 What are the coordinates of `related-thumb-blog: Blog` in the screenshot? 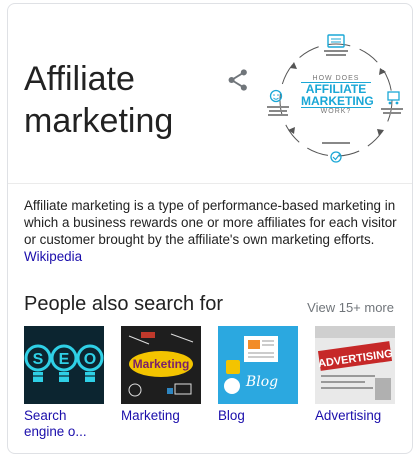 It's located at (258, 365).